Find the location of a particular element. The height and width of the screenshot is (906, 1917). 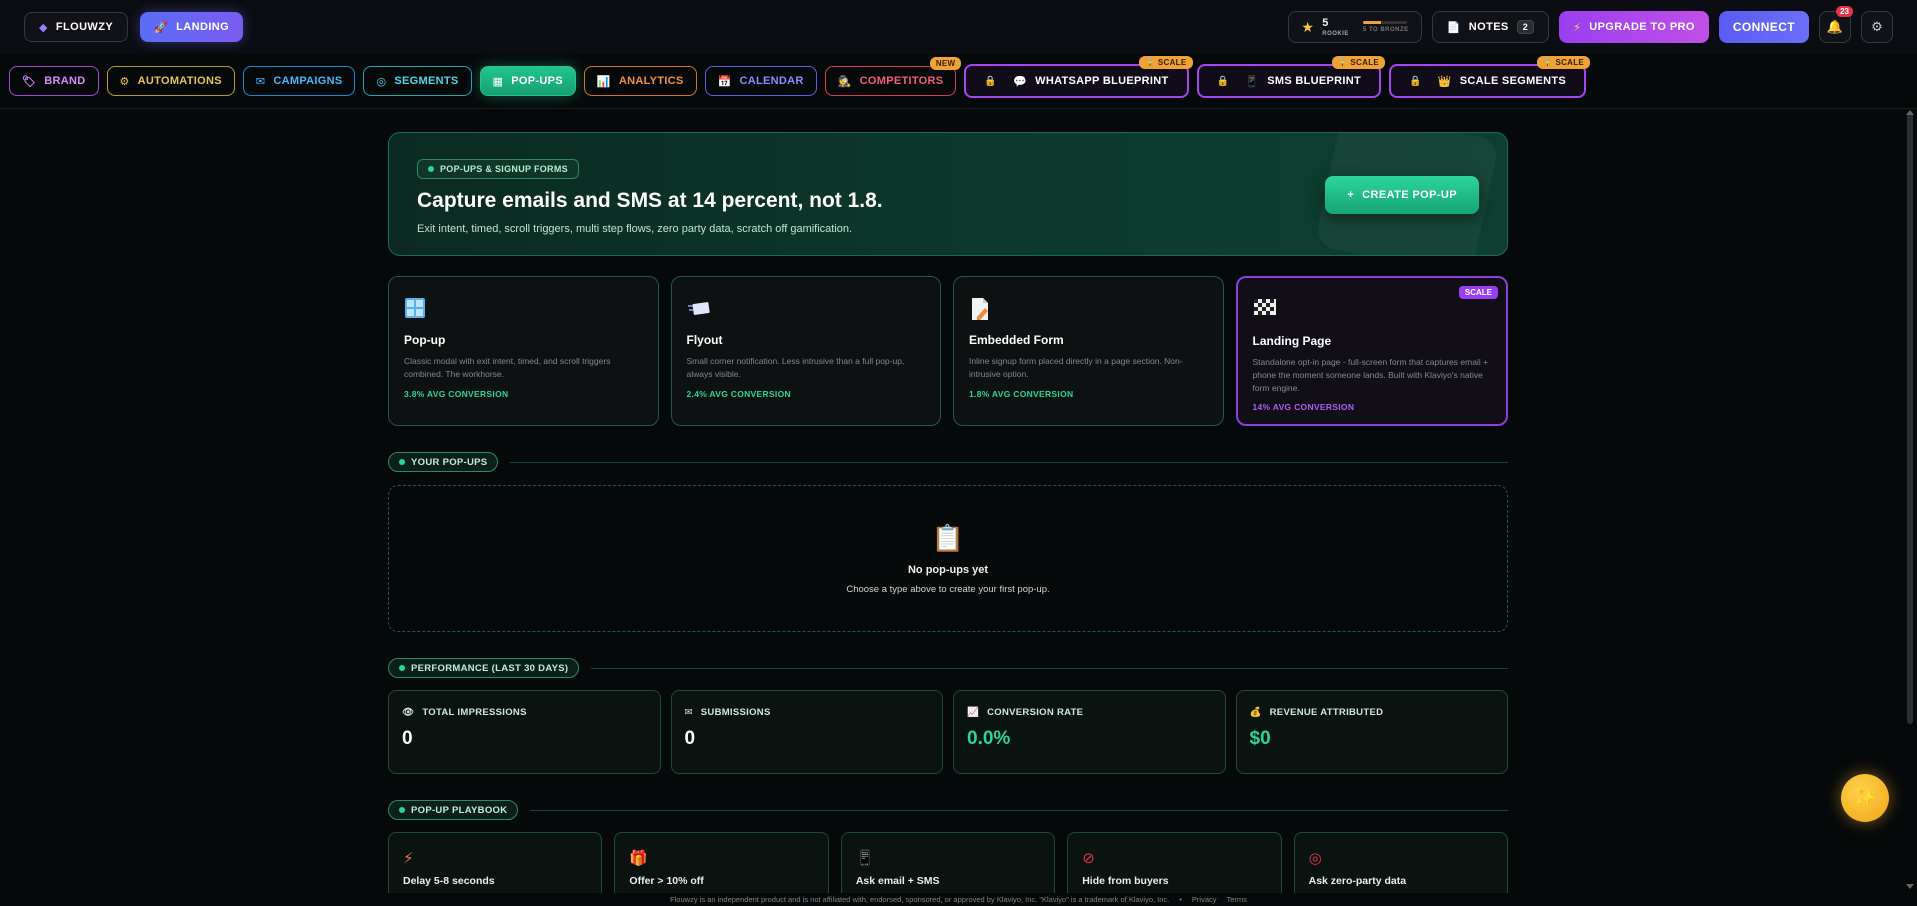

playbook-title: Delay 5-8 seconds is located at coordinates (449, 881).